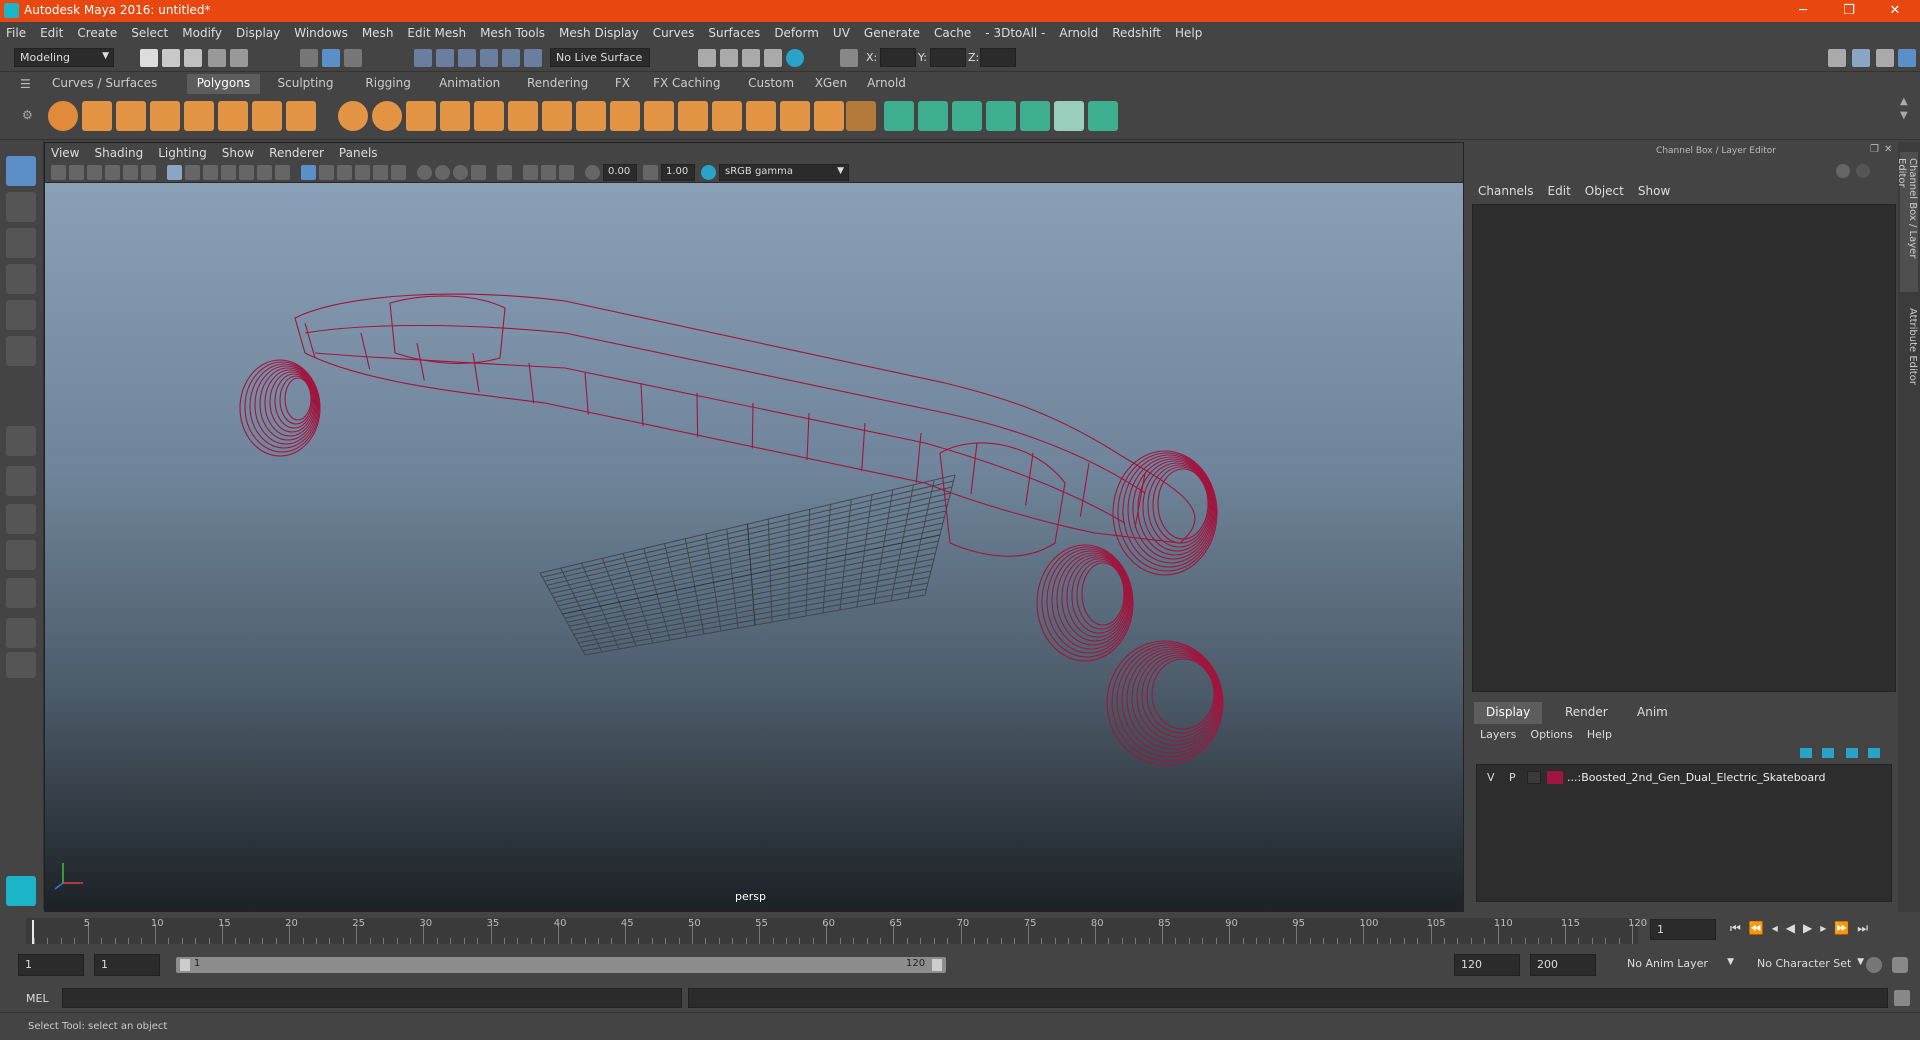  Describe the element at coordinates (1909, 352) in the screenshot. I see `side-tab-attribute-editor: Attribute Editor` at that location.